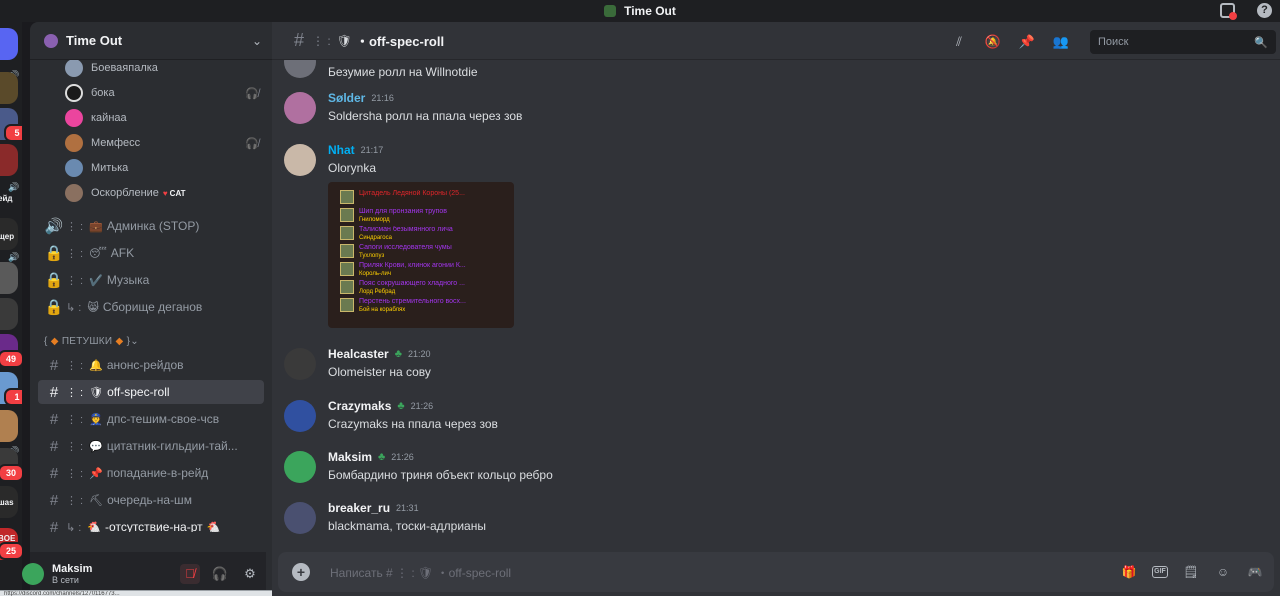 Image resolution: width=1280 pixels, height=596 pixels. I want to click on voice-user: бока 🎧̸, so click(165, 93).